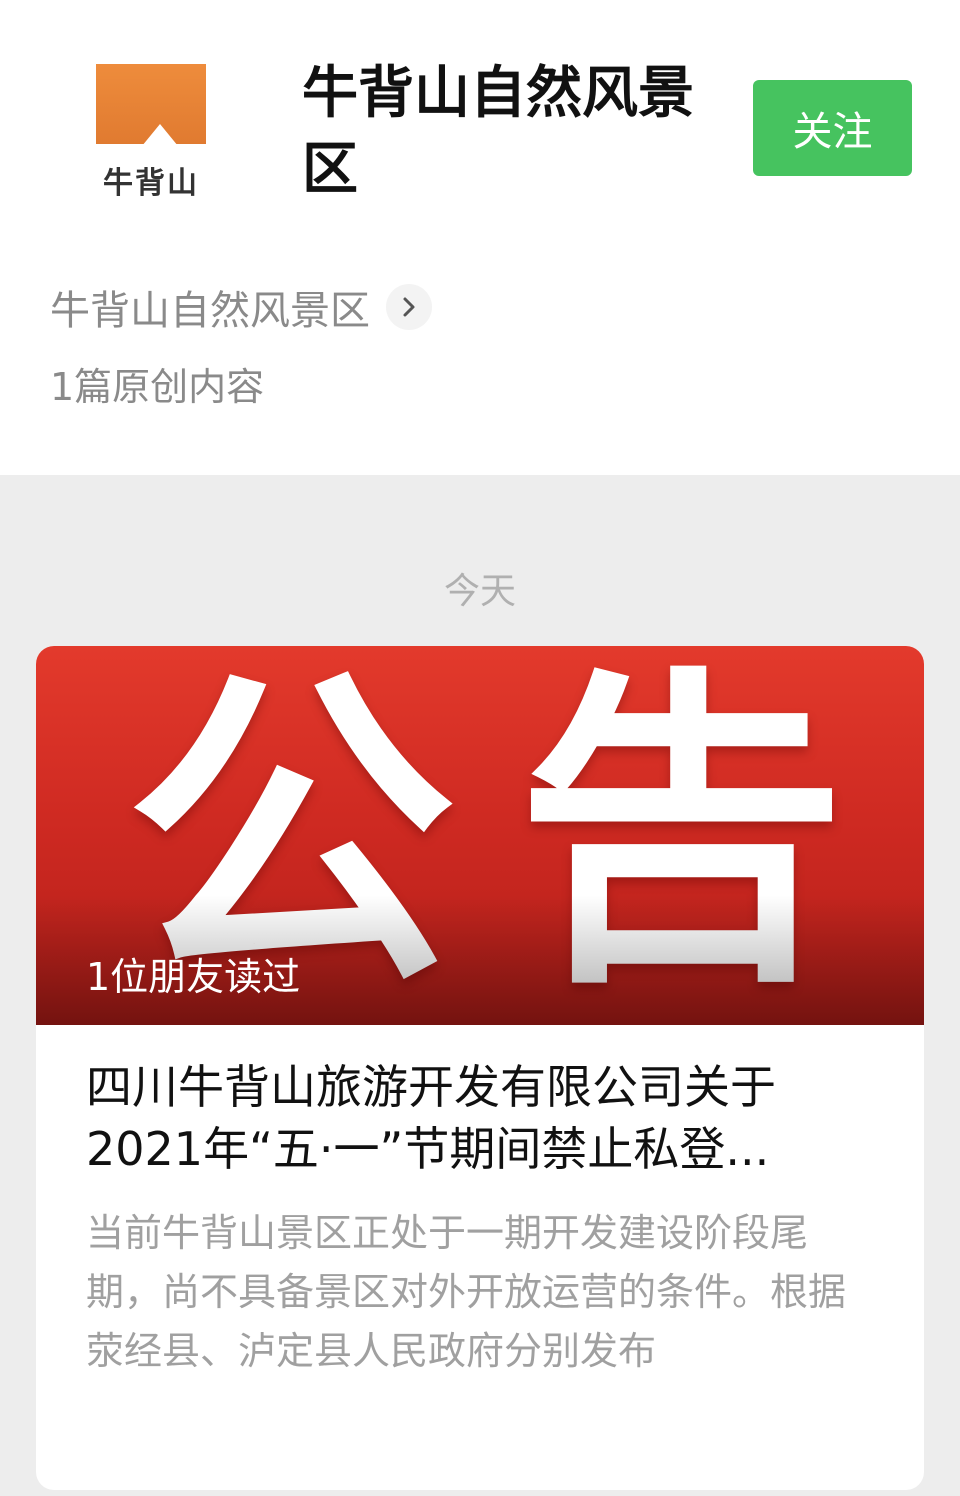 The height and width of the screenshot is (1496, 960). Describe the element at coordinates (498, 131) in the screenshot. I see `account-name: 牛背山自然风景区` at that location.